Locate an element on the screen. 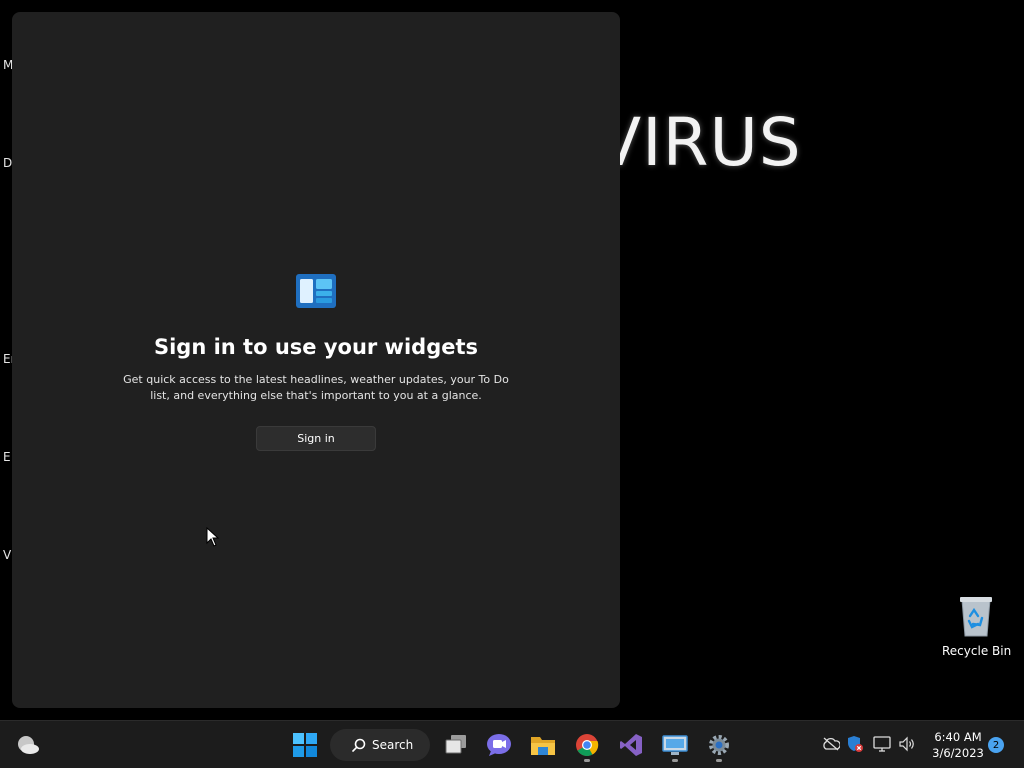 This screenshot has height=768, width=1024. chrome-icon is located at coordinates (587, 745).